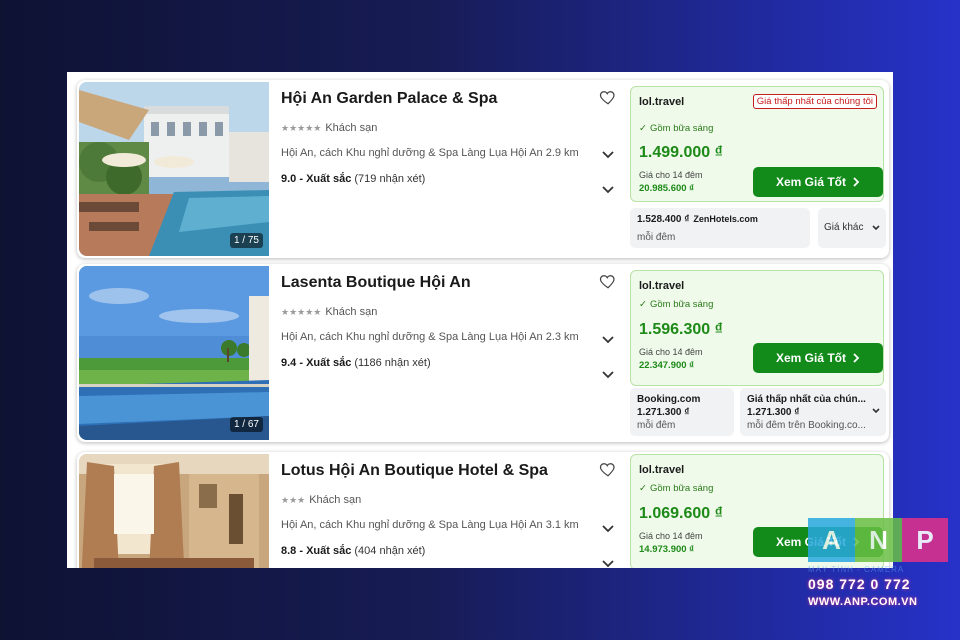  I want to click on hotel-name: Hội An Garden Palace & Spa, so click(436, 99).